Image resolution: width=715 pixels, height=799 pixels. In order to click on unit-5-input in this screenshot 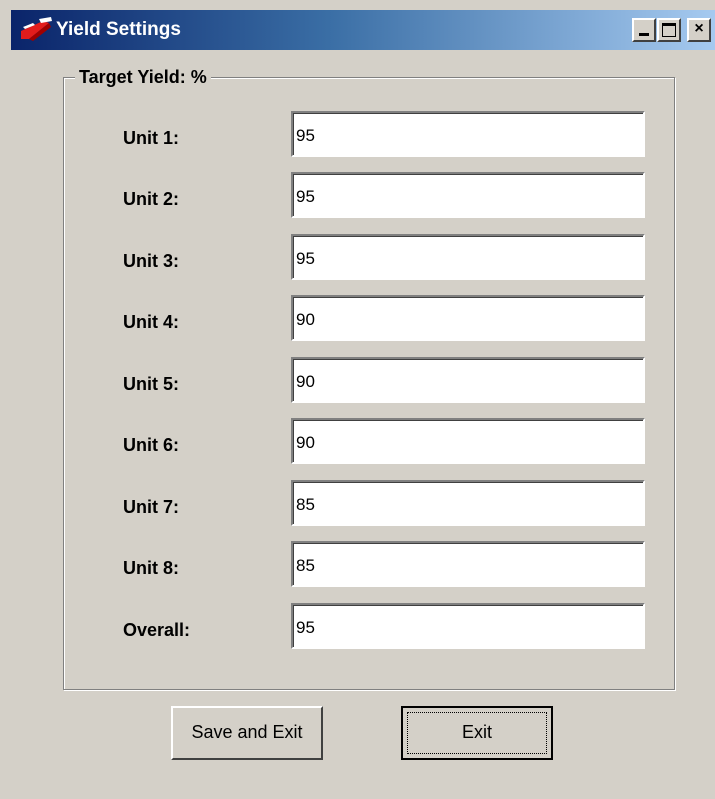, I will do `click(468, 380)`.